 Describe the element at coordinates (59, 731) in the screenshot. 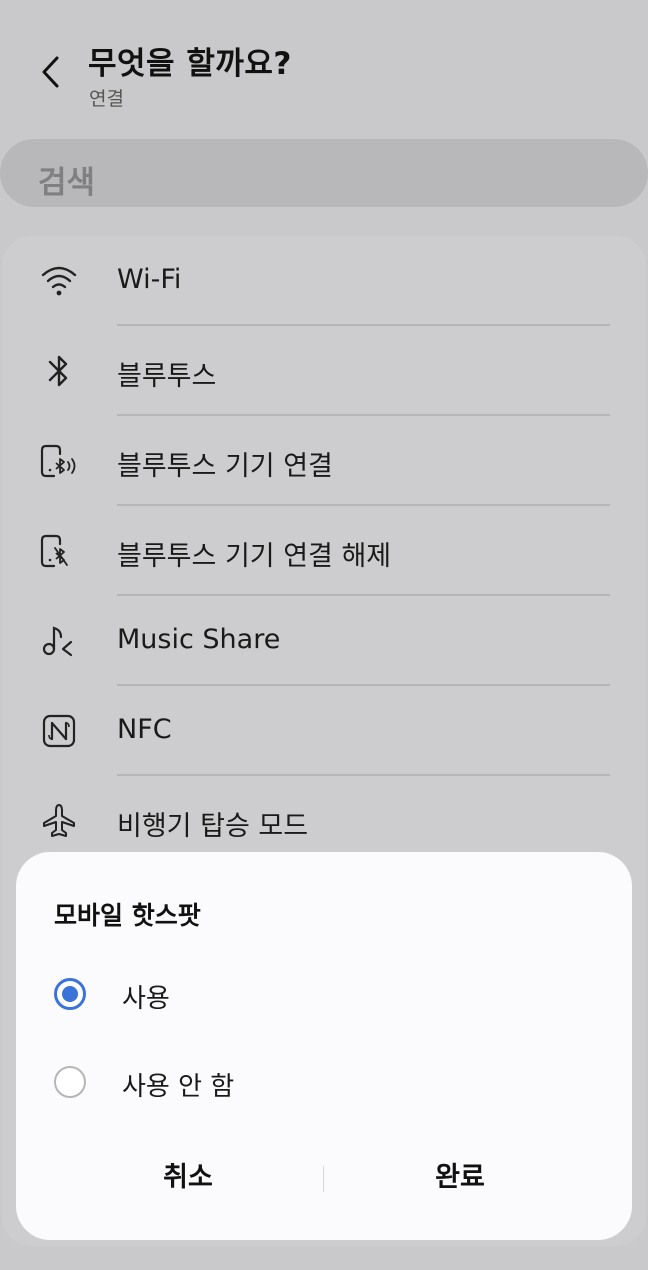

I see `nfc-icon` at that location.